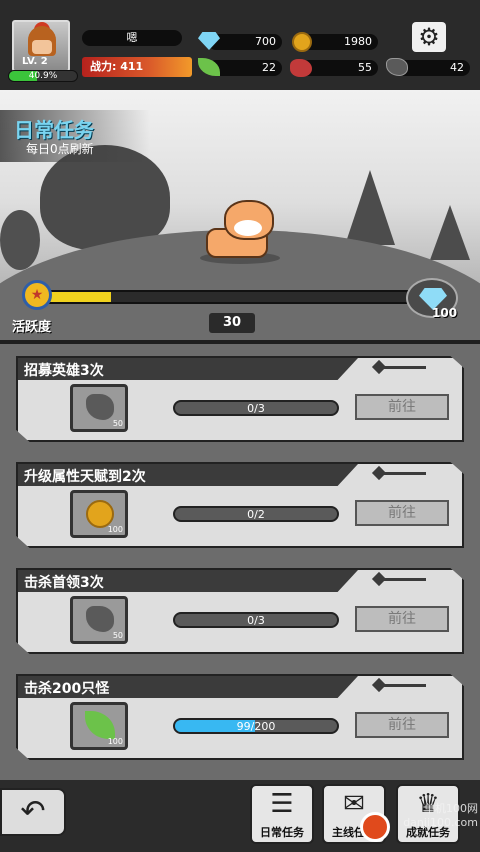 This screenshot has height=852, width=480. What do you see at coordinates (282, 804) in the screenshot?
I see `clipboard-icon: ☰` at bounding box center [282, 804].